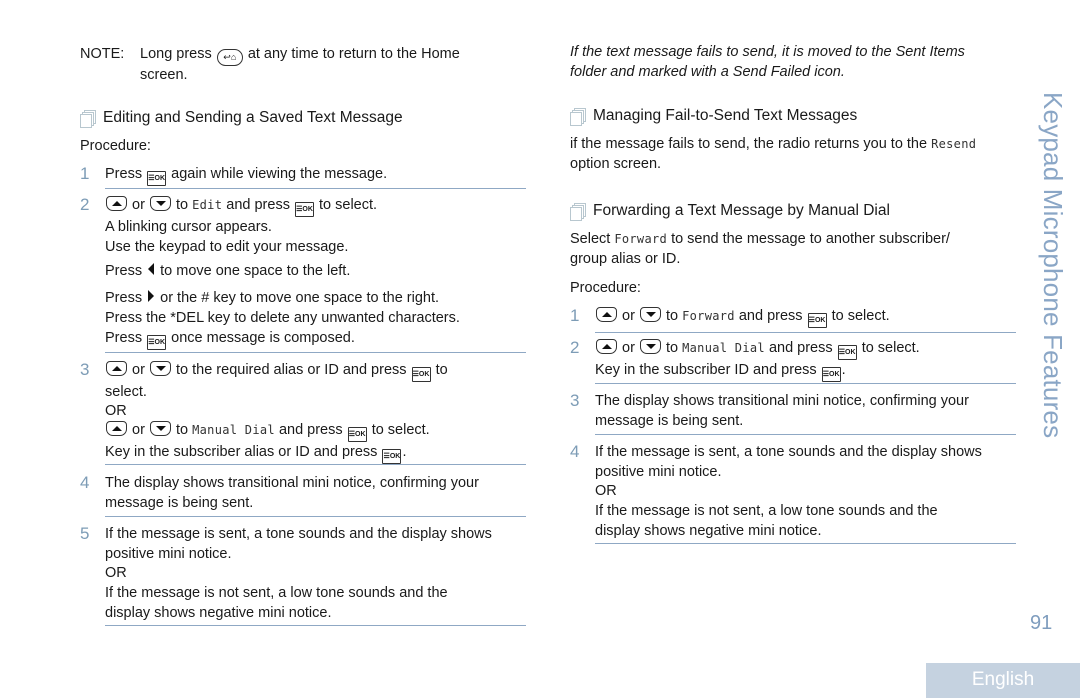 The image size is (1080, 698). I want to click on section-heading: Editing and Sending a Saved Text Message, so click(241, 118).